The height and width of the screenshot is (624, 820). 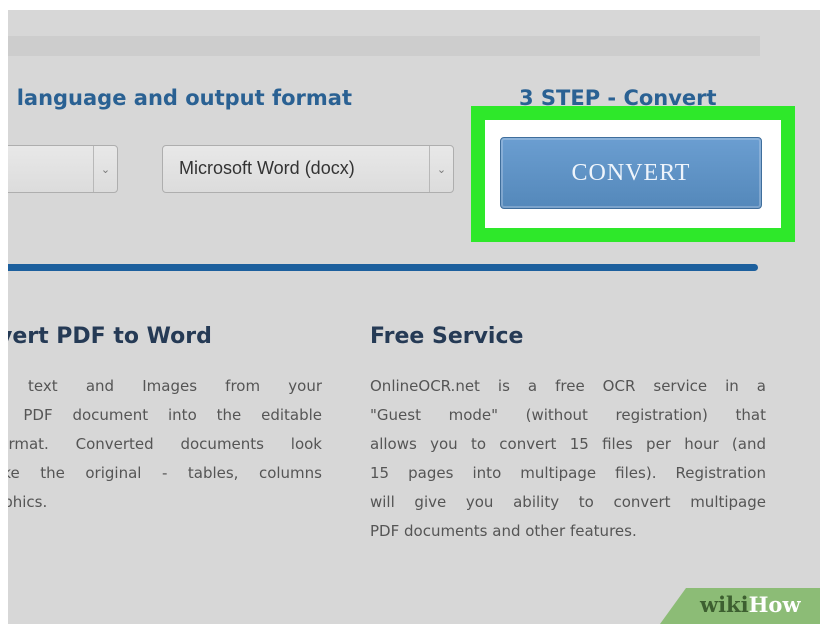 I want to click on section-divider, so click(x=383, y=267).